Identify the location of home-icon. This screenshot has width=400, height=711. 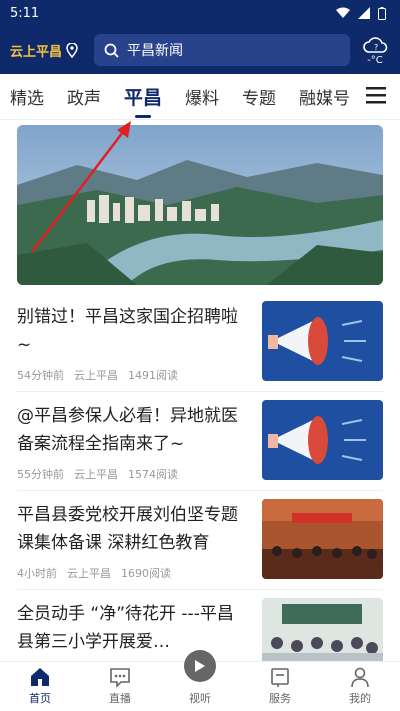
(40, 677).